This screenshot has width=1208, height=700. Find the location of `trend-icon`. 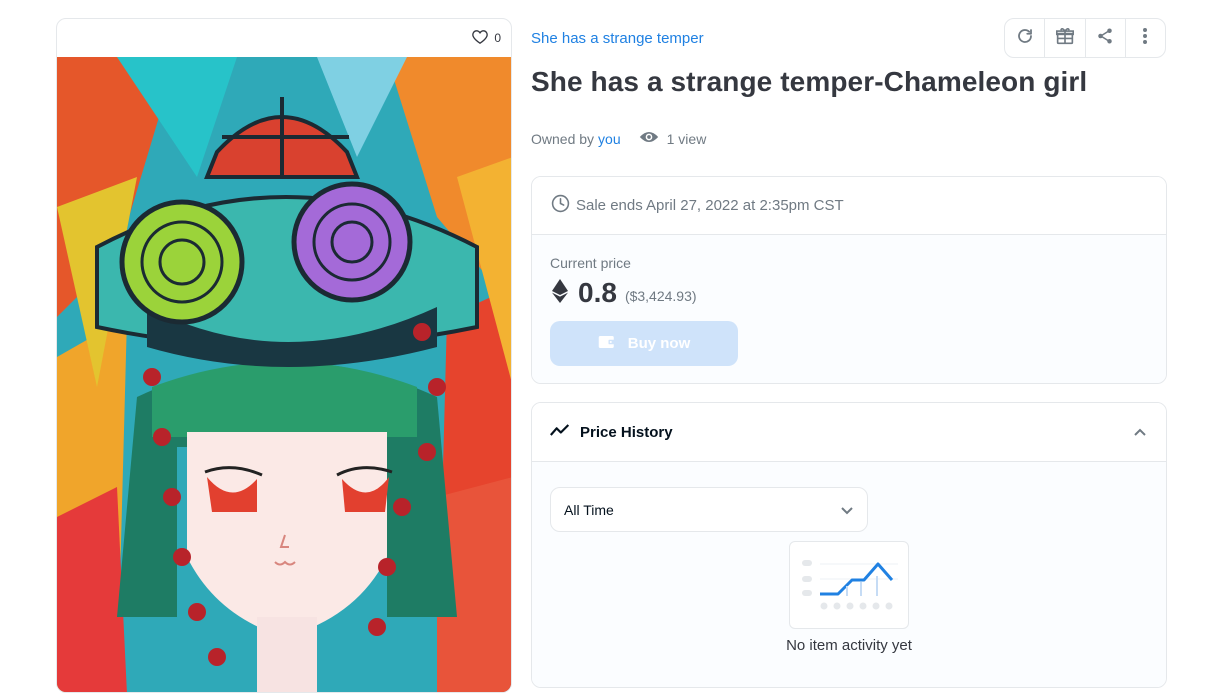

trend-icon is located at coordinates (560, 432).